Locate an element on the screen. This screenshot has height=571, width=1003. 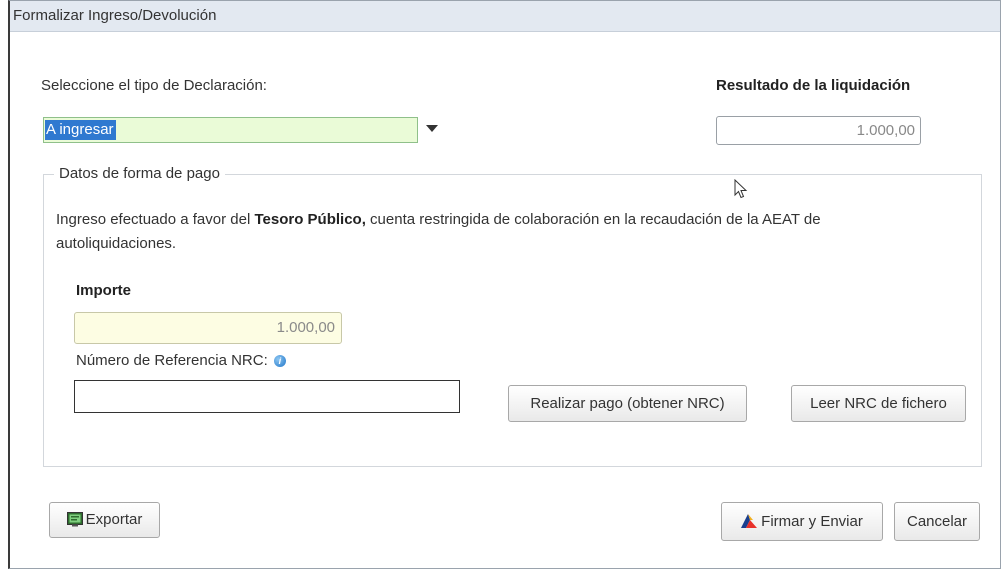
tesoro-publico-text: Tesoro Público, is located at coordinates (310, 219).